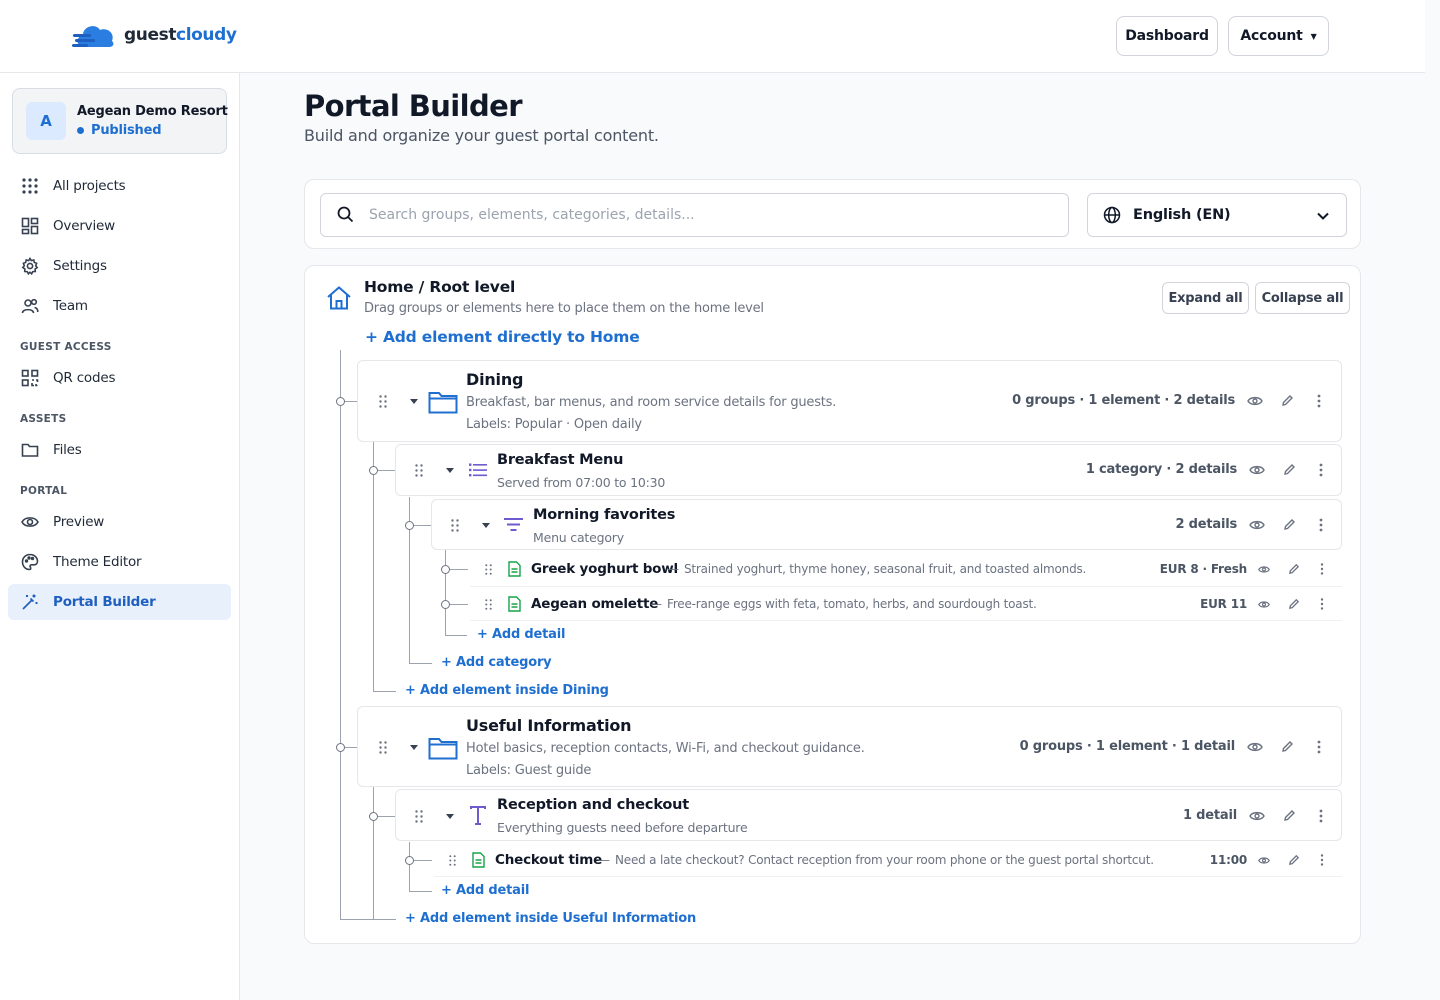  I want to click on sidebar-item-qr-codes: QR codes, so click(119, 378).